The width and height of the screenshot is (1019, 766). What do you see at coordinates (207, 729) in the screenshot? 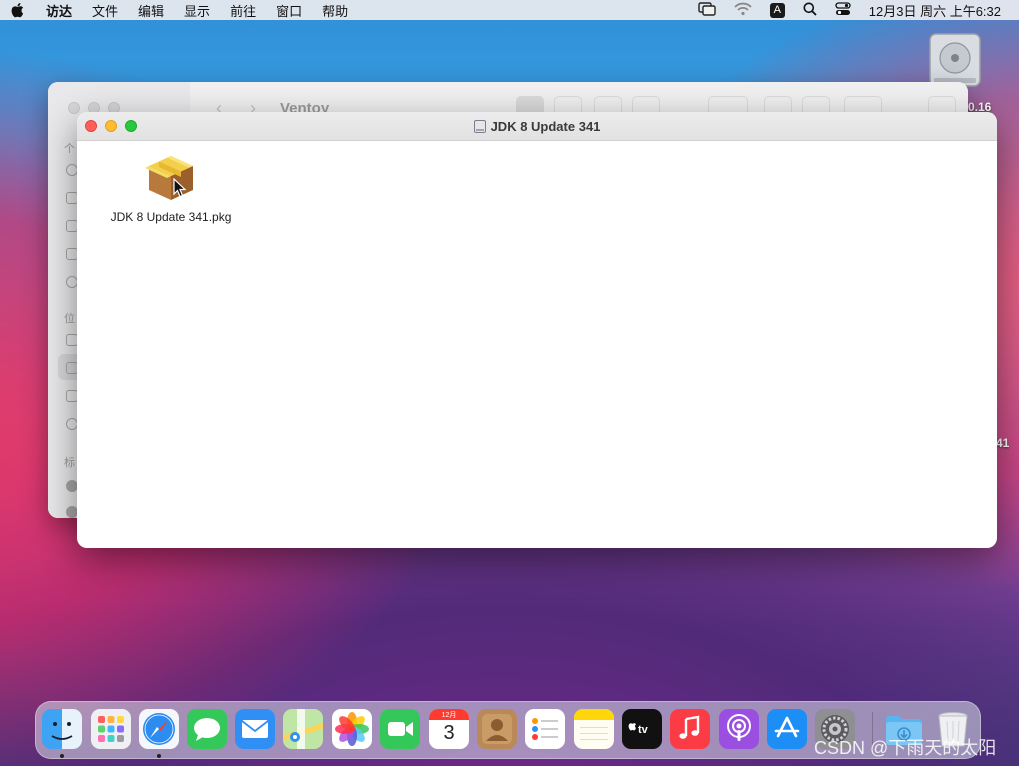
I see `dock-messages-icon` at bounding box center [207, 729].